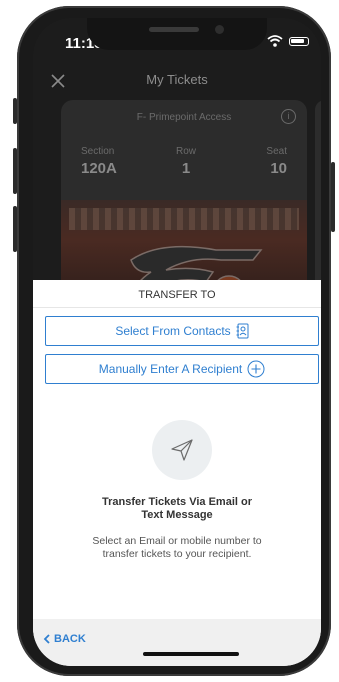  What do you see at coordinates (299, 41) in the screenshot?
I see `battery-icon` at bounding box center [299, 41].